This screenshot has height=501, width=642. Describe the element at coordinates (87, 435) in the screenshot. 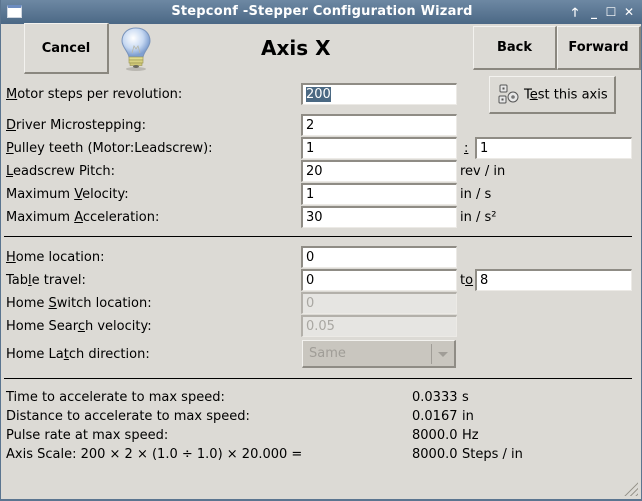

I see `pulse-rate-label: Pulse rate at max speed:` at that location.